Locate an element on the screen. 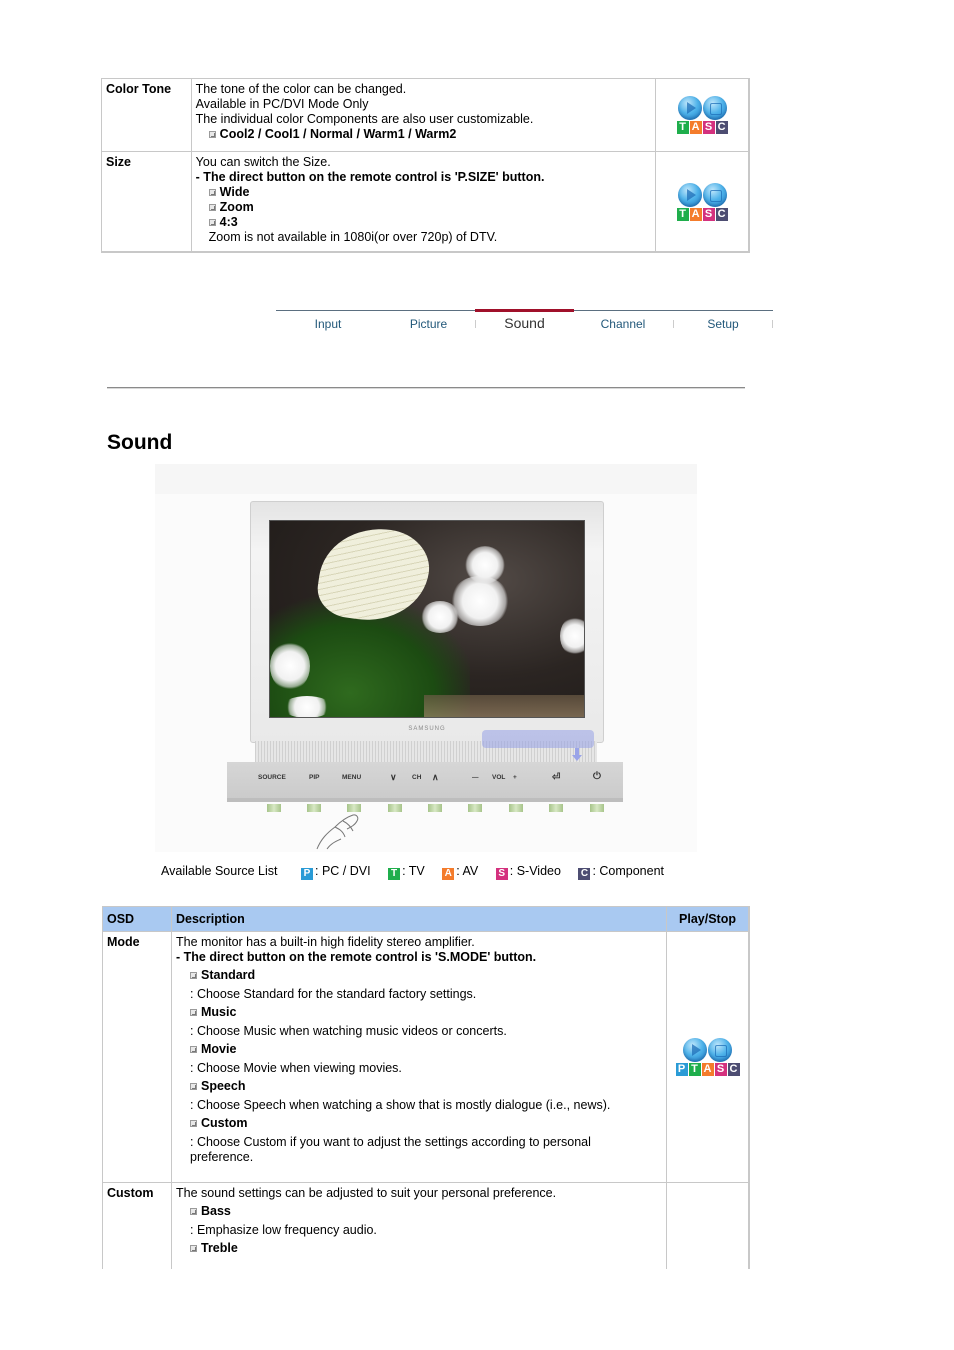 This screenshot has height=1350, width=954. option-label: Treble is located at coordinates (219, 1248).